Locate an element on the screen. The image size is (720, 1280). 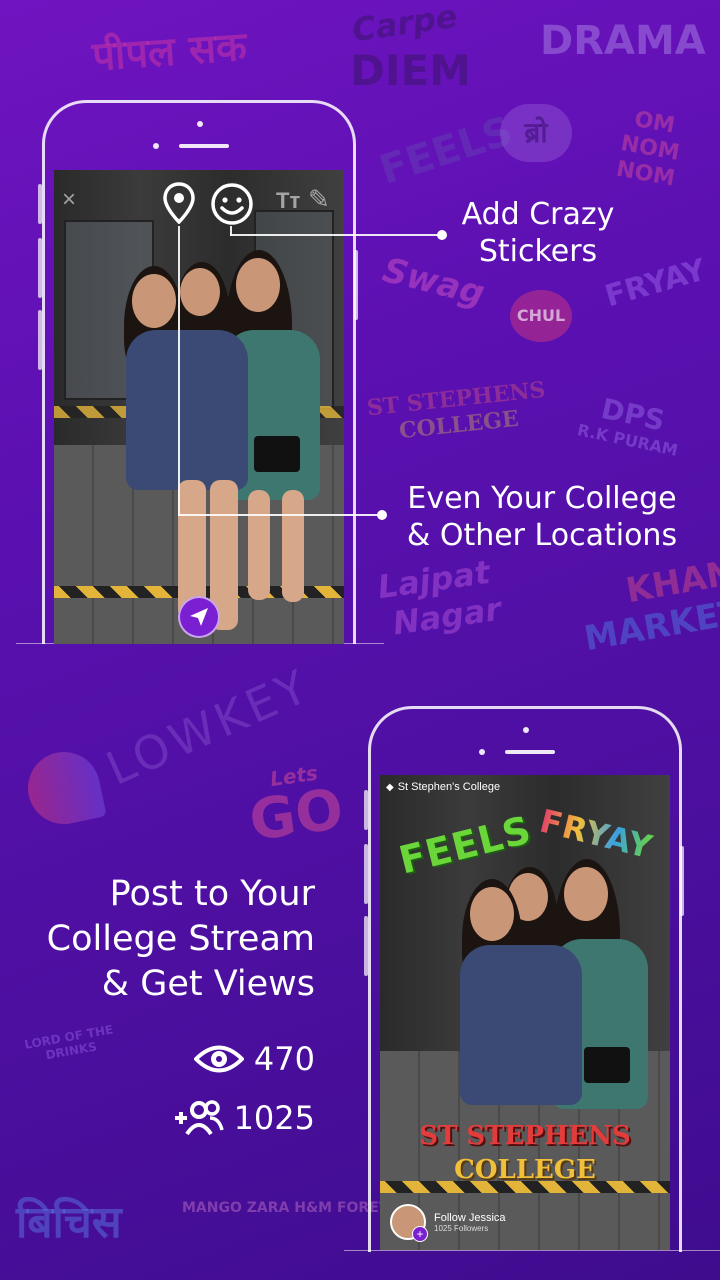
followers-count: 1025 is located at coordinates (274, 1118).